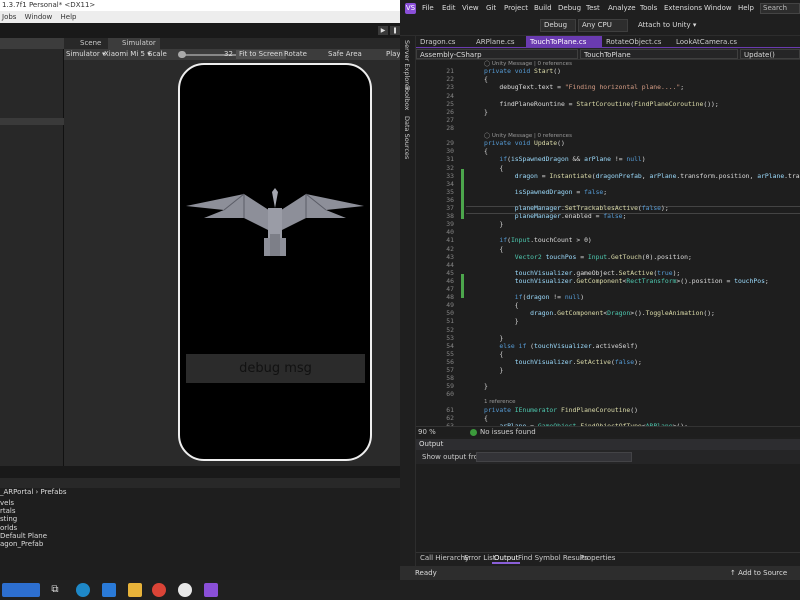 This screenshot has width=800, height=600. What do you see at coordinates (450, 329) in the screenshot?
I see `line-number: 52` at bounding box center [450, 329].